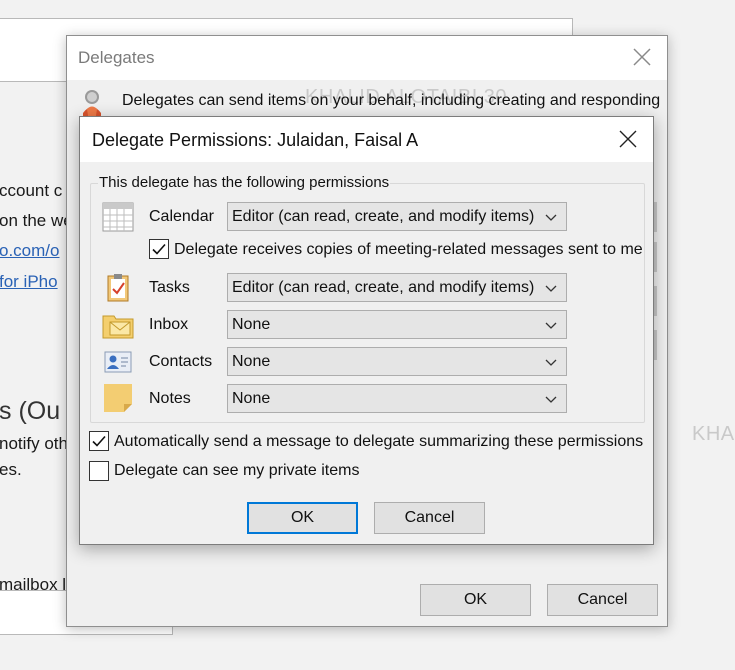 Image resolution: width=735 pixels, height=670 pixels. What do you see at coordinates (255, 140) in the screenshot?
I see `permissions-dialog-title: Delegate Permissions: Julaidan, Faisal A` at bounding box center [255, 140].